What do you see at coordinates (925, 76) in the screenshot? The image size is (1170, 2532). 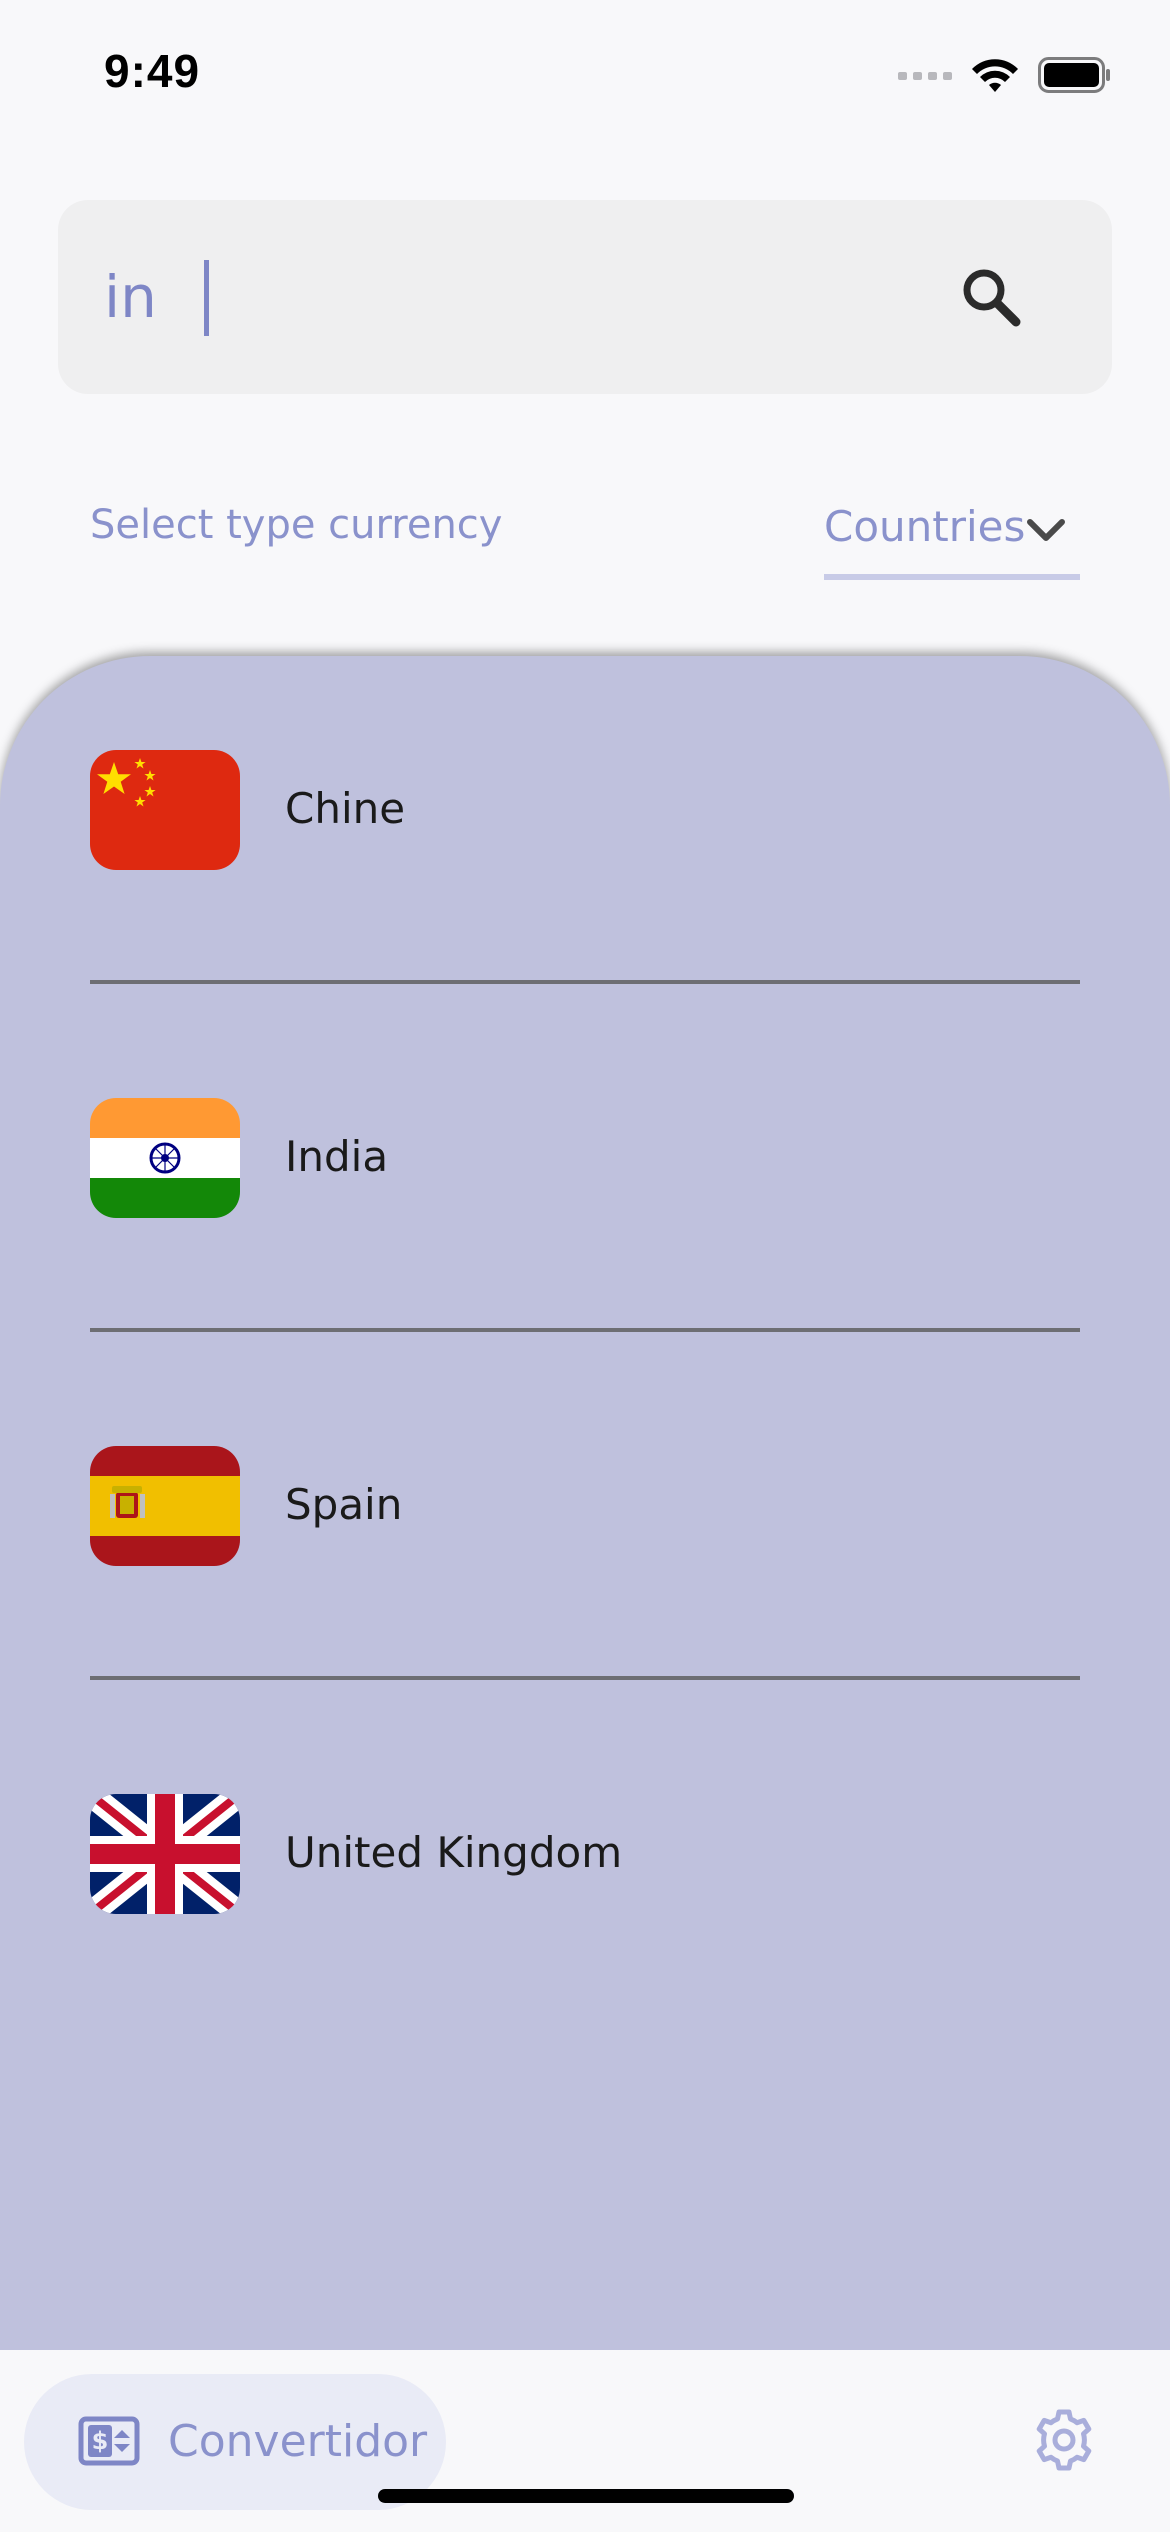 I see `signal-icon` at bounding box center [925, 76].